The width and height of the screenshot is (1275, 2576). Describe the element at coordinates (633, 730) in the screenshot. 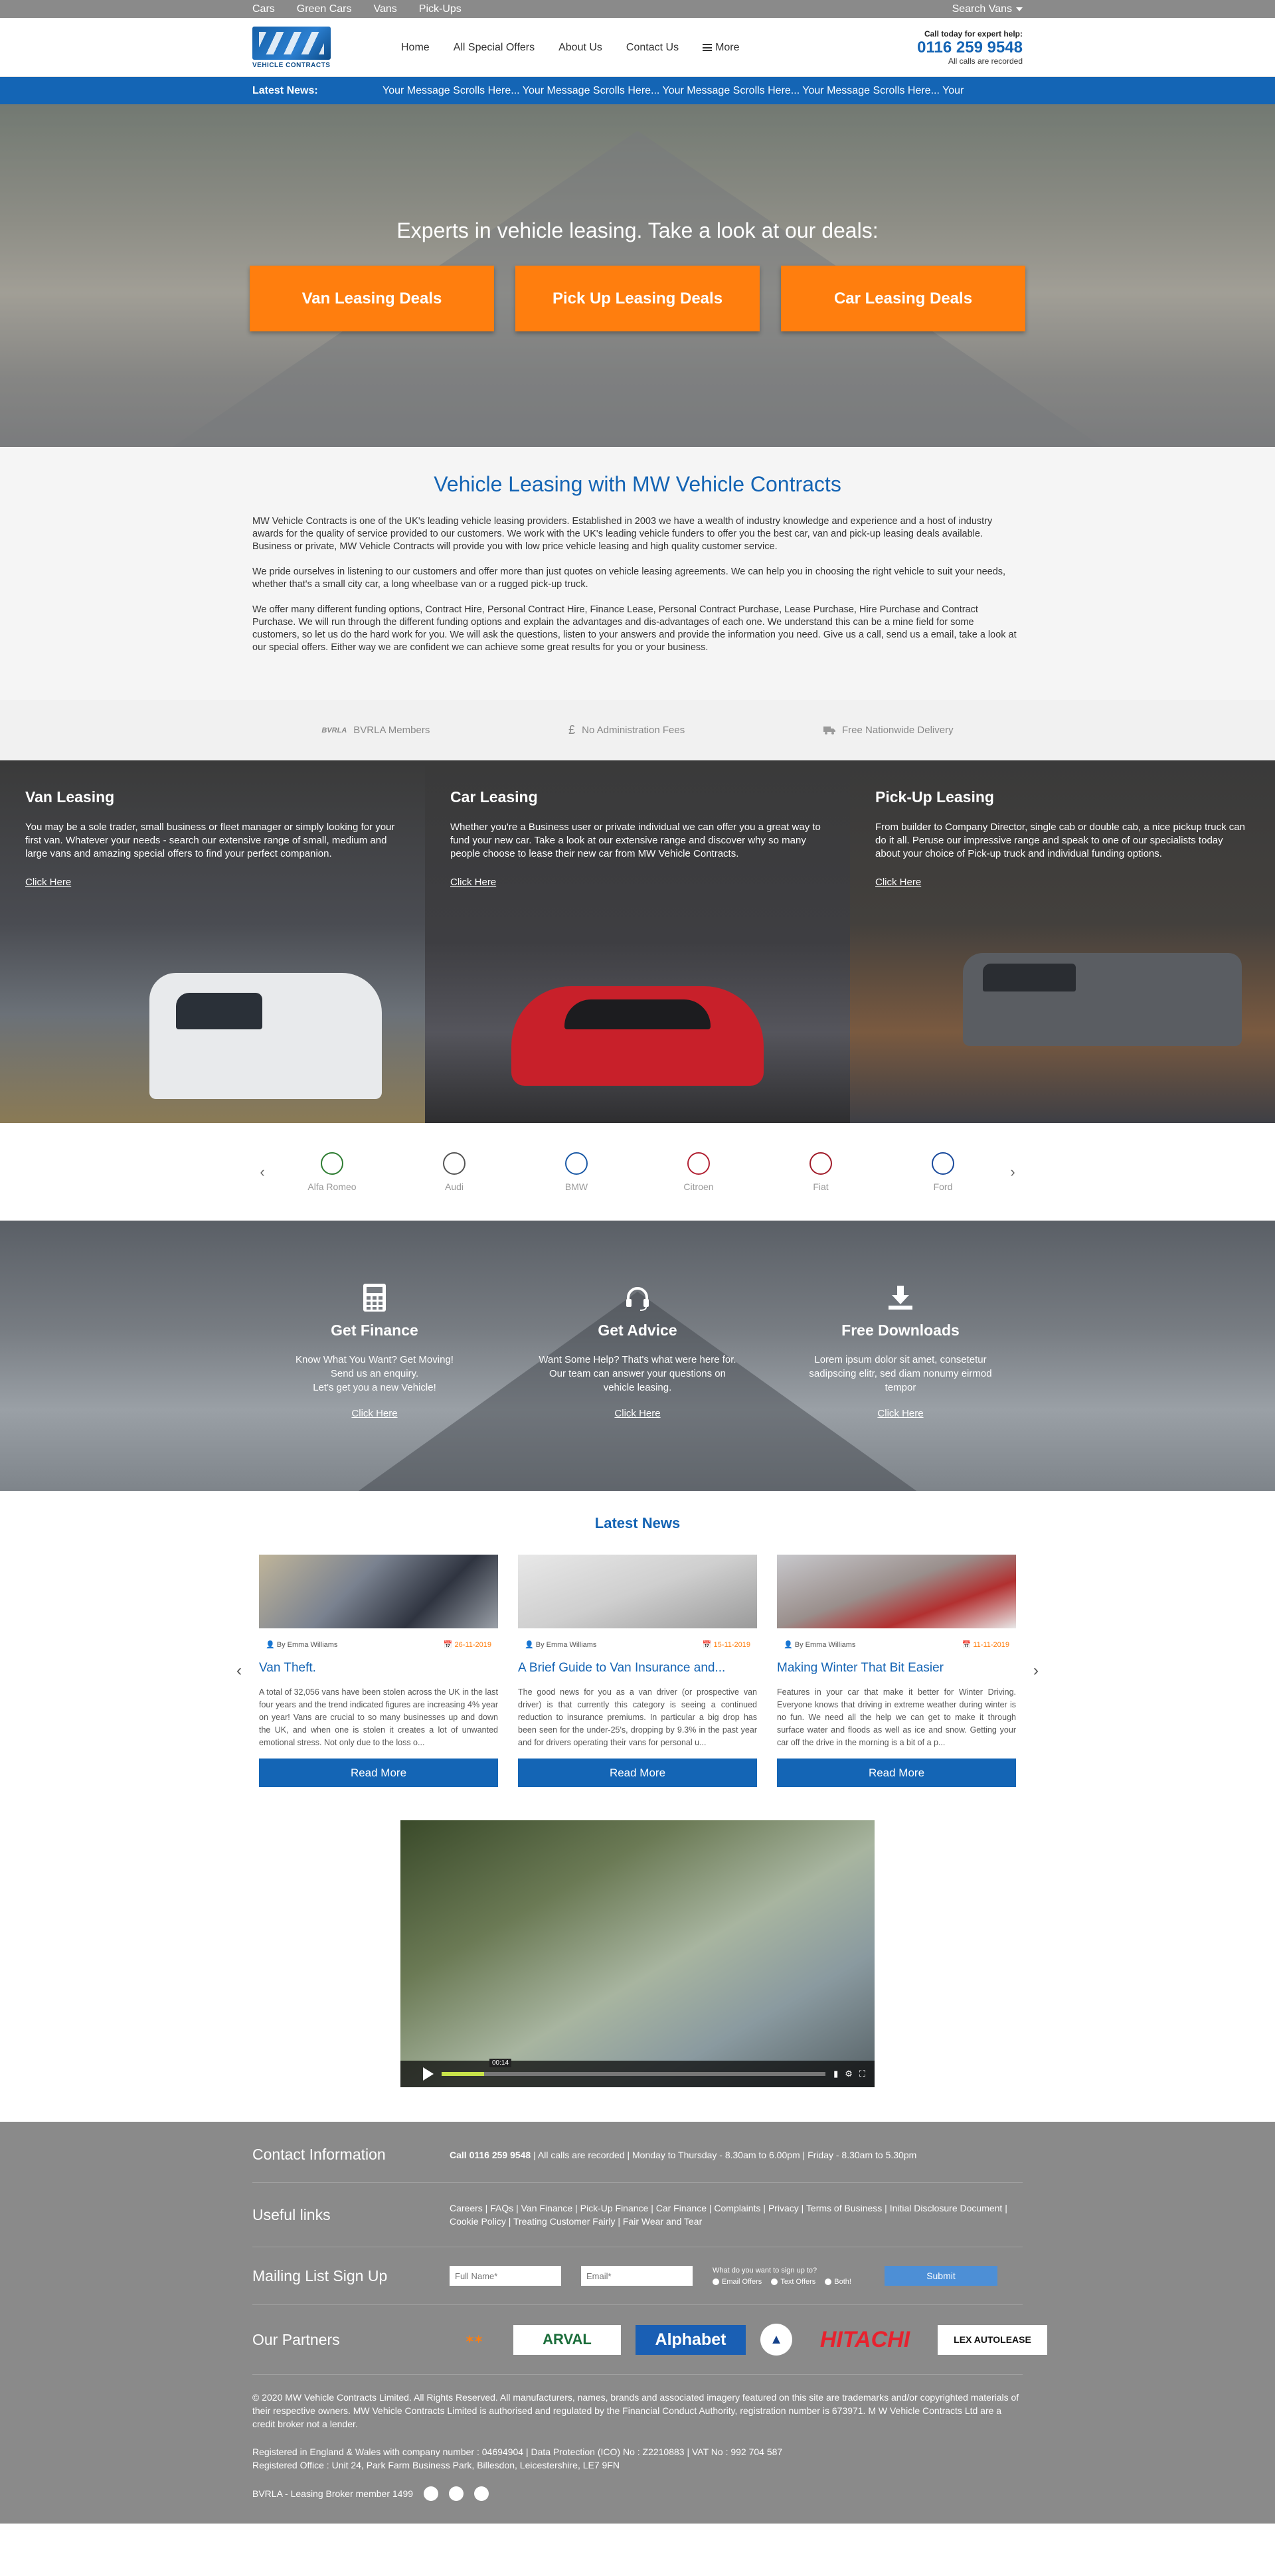

I see `feature-label: No Administration Fees` at that location.